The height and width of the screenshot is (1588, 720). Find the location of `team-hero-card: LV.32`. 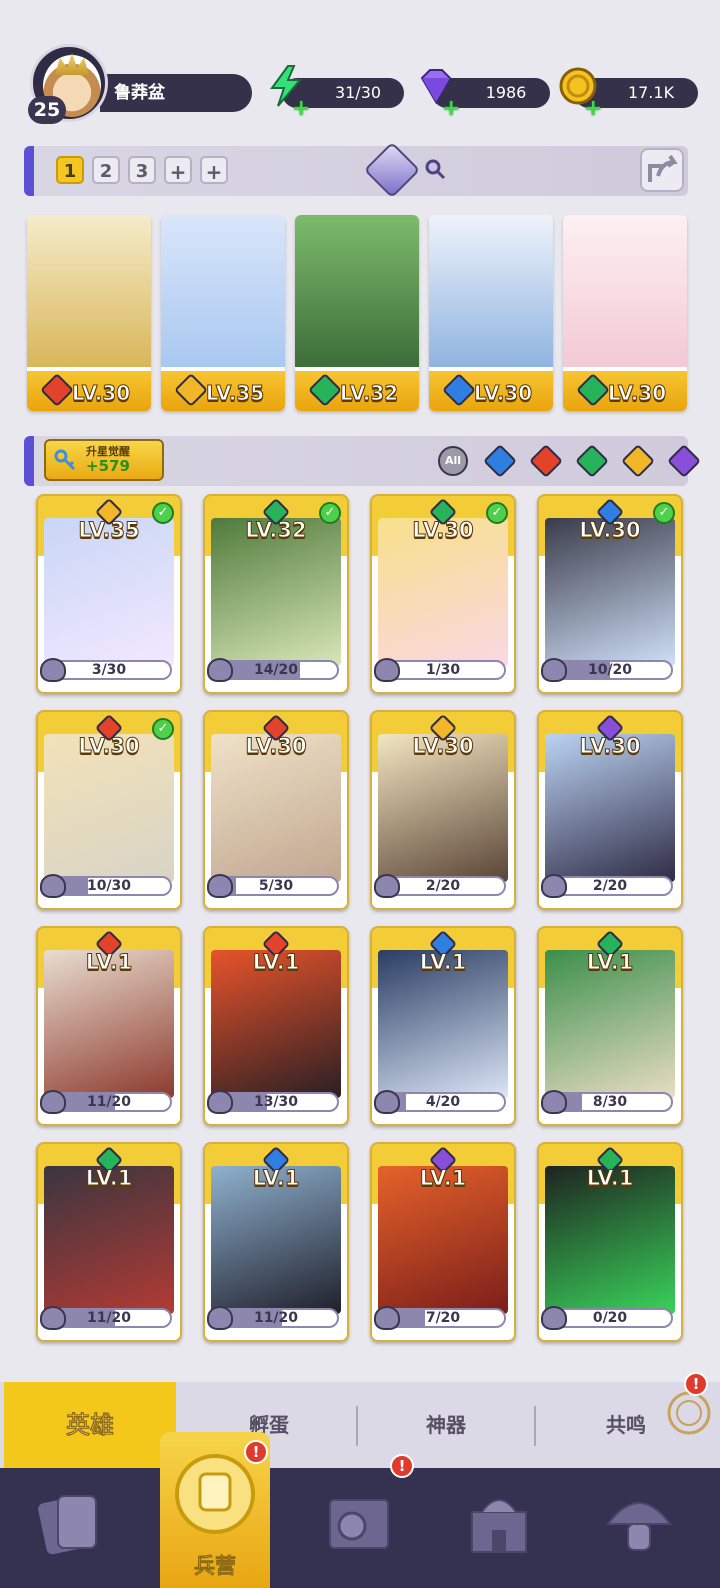

team-hero-card: LV.32 is located at coordinates (357, 313).